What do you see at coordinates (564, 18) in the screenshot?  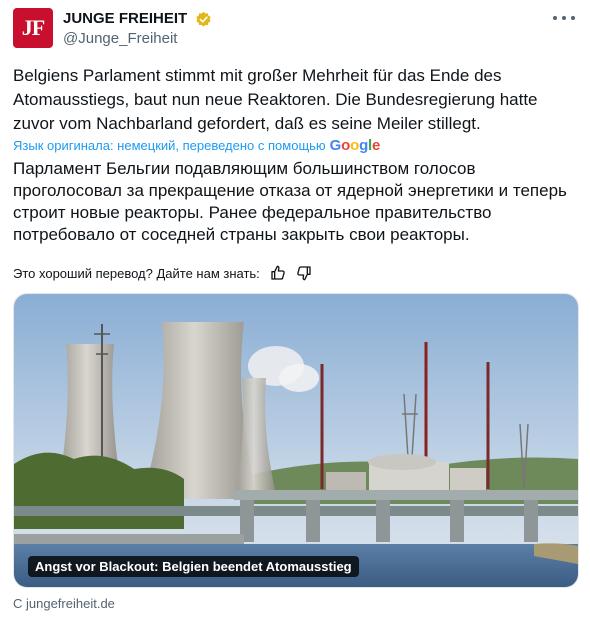 I see `more-icon` at bounding box center [564, 18].